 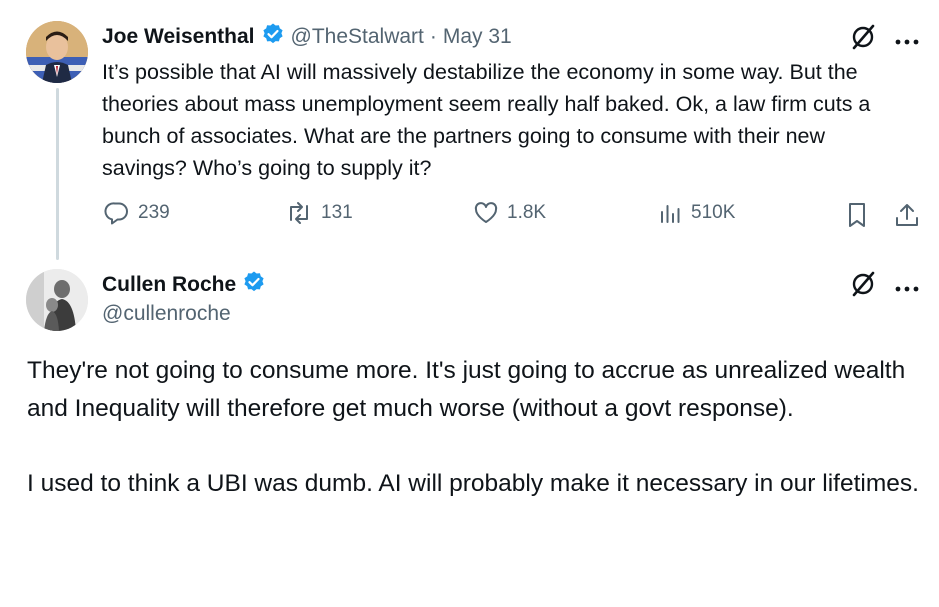 What do you see at coordinates (137, 213) in the screenshot?
I see `reply-button: 239` at bounding box center [137, 213].